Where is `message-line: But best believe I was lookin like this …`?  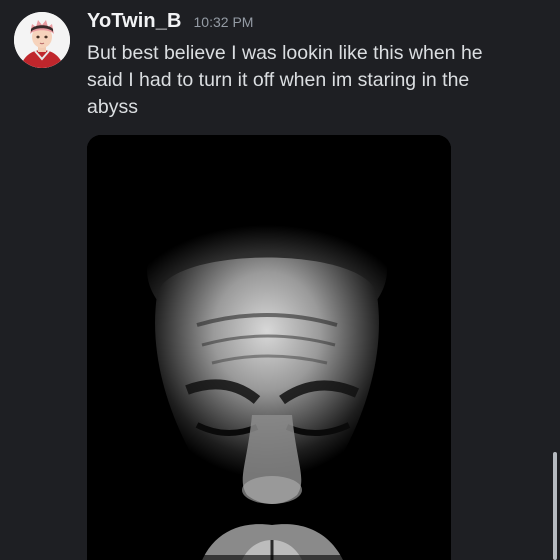 message-line: But best believe I was lookin like this … is located at coordinates (285, 53).